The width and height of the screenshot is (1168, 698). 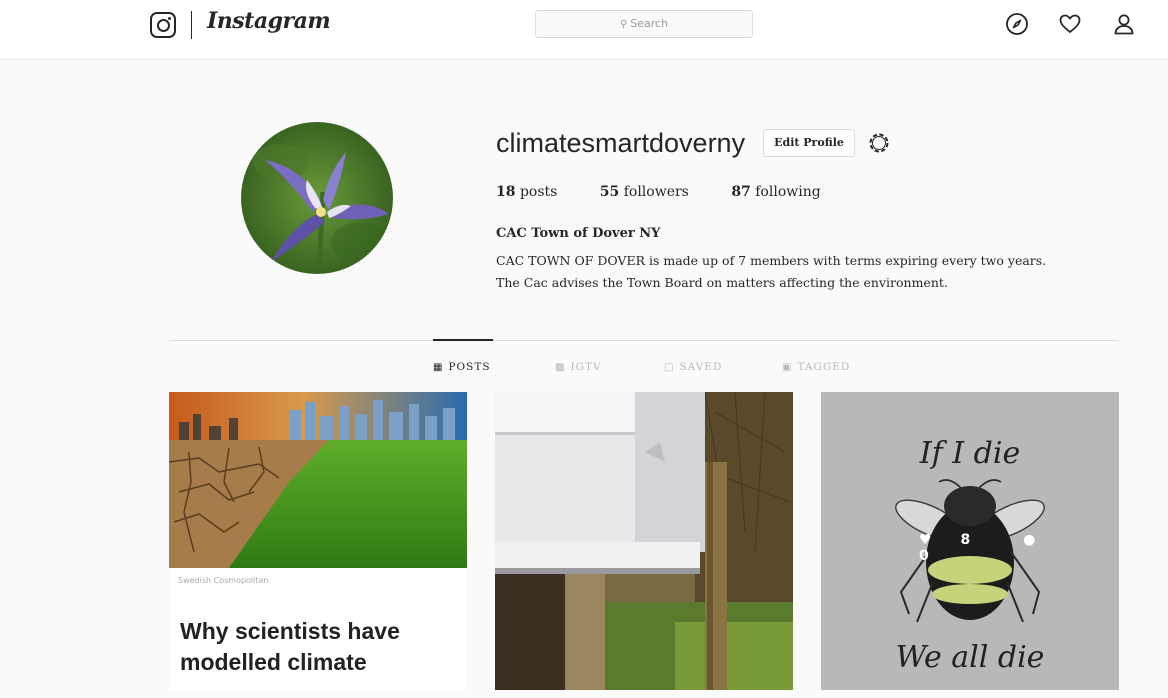 What do you see at coordinates (1029, 540) in the screenshot?
I see `comment-bubble-icon: ●` at bounding box center [1029, 540].